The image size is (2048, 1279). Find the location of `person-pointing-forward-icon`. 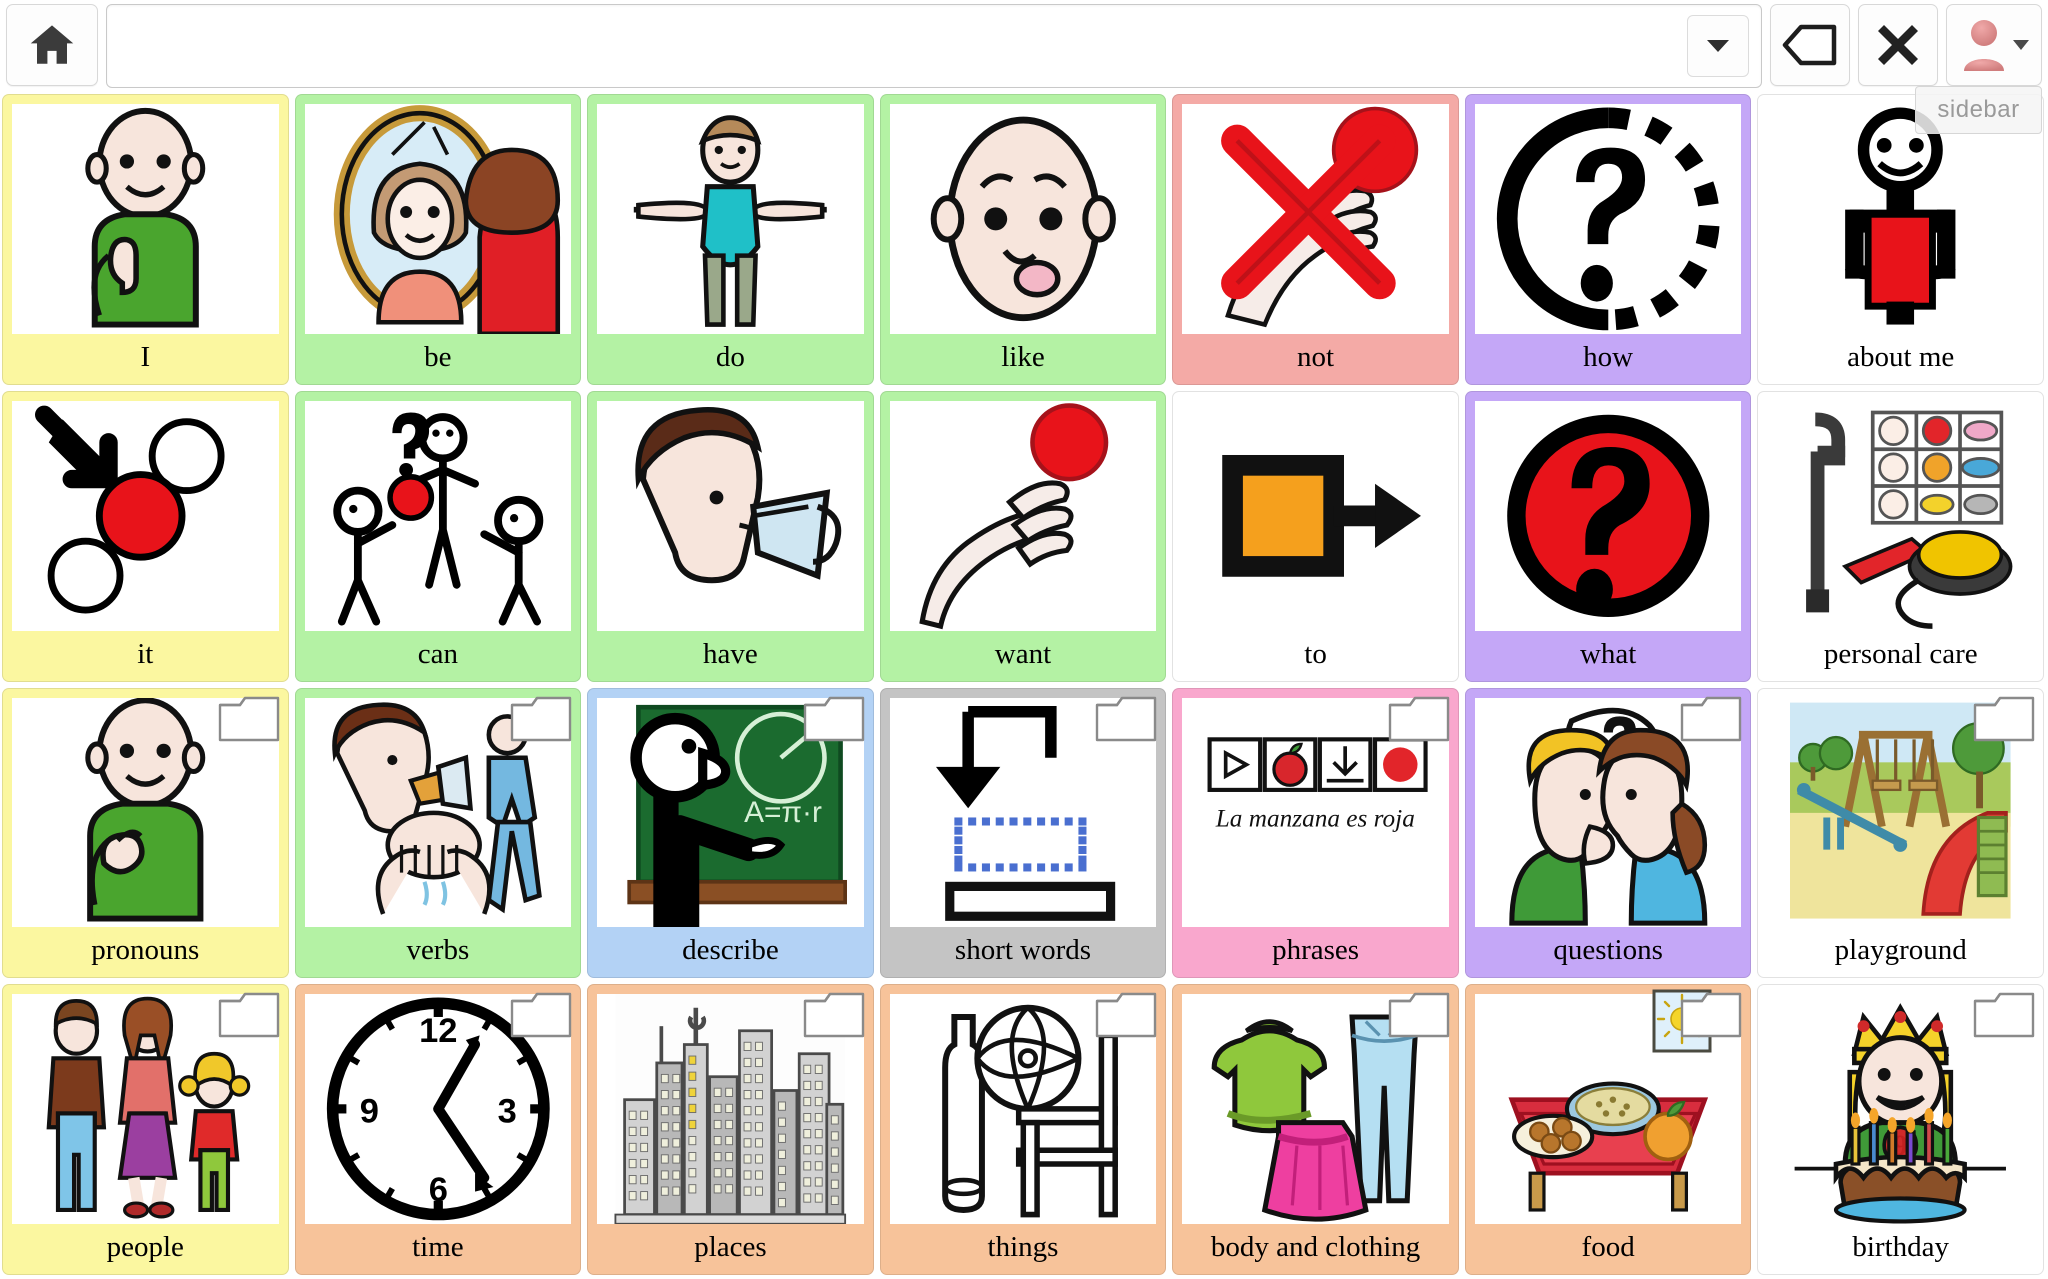

person-pointing-forward-icon is located at coordinates (145, 812).